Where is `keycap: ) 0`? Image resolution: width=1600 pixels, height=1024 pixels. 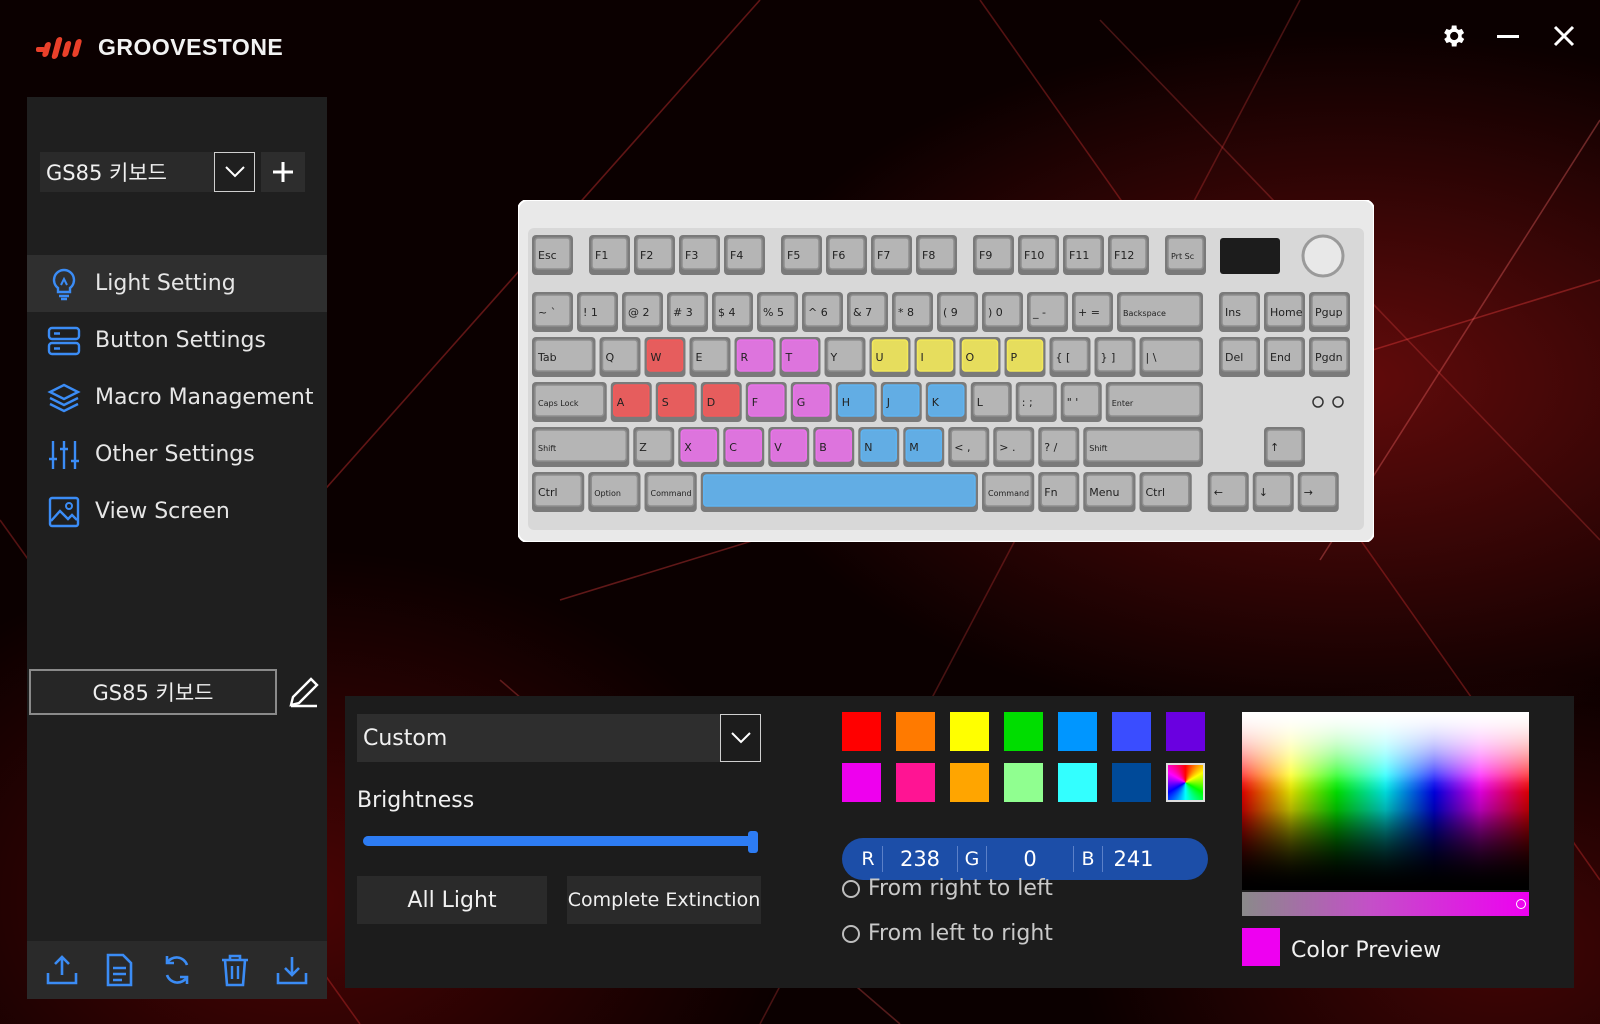 keycap: ) 0 is located at coordinates (1002, 312).